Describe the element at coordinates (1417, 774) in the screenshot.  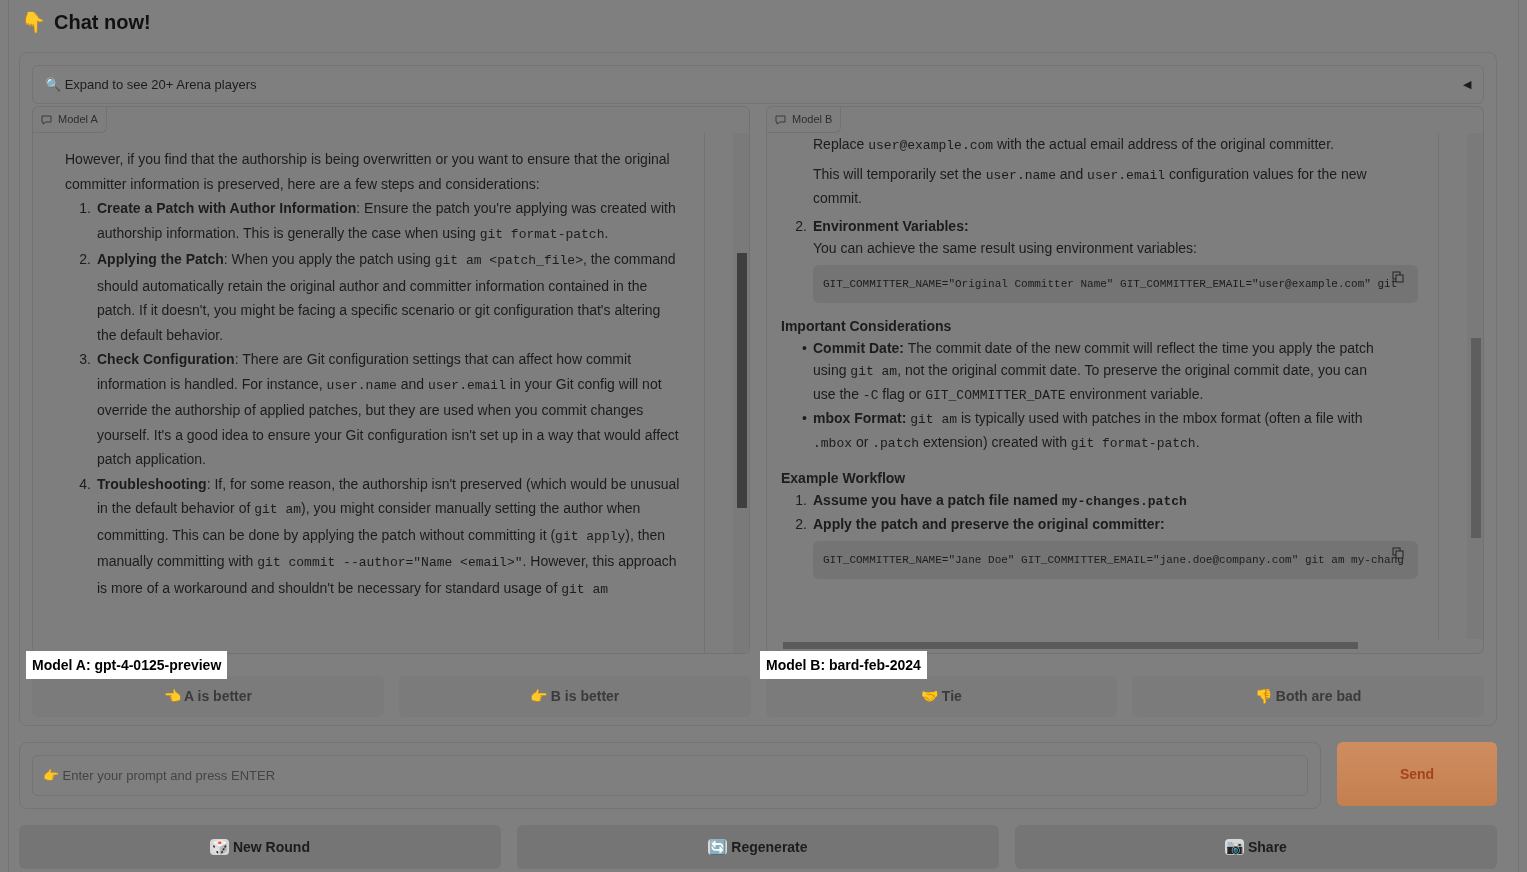
I see `send-button: Send` at that location.